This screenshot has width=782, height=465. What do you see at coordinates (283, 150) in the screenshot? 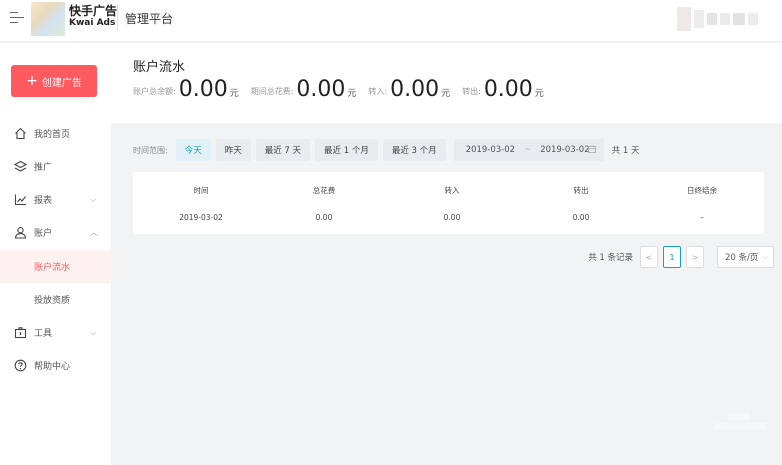
I see `range-7-days-button: 最近 7 天` at bounding box center [283, 150].